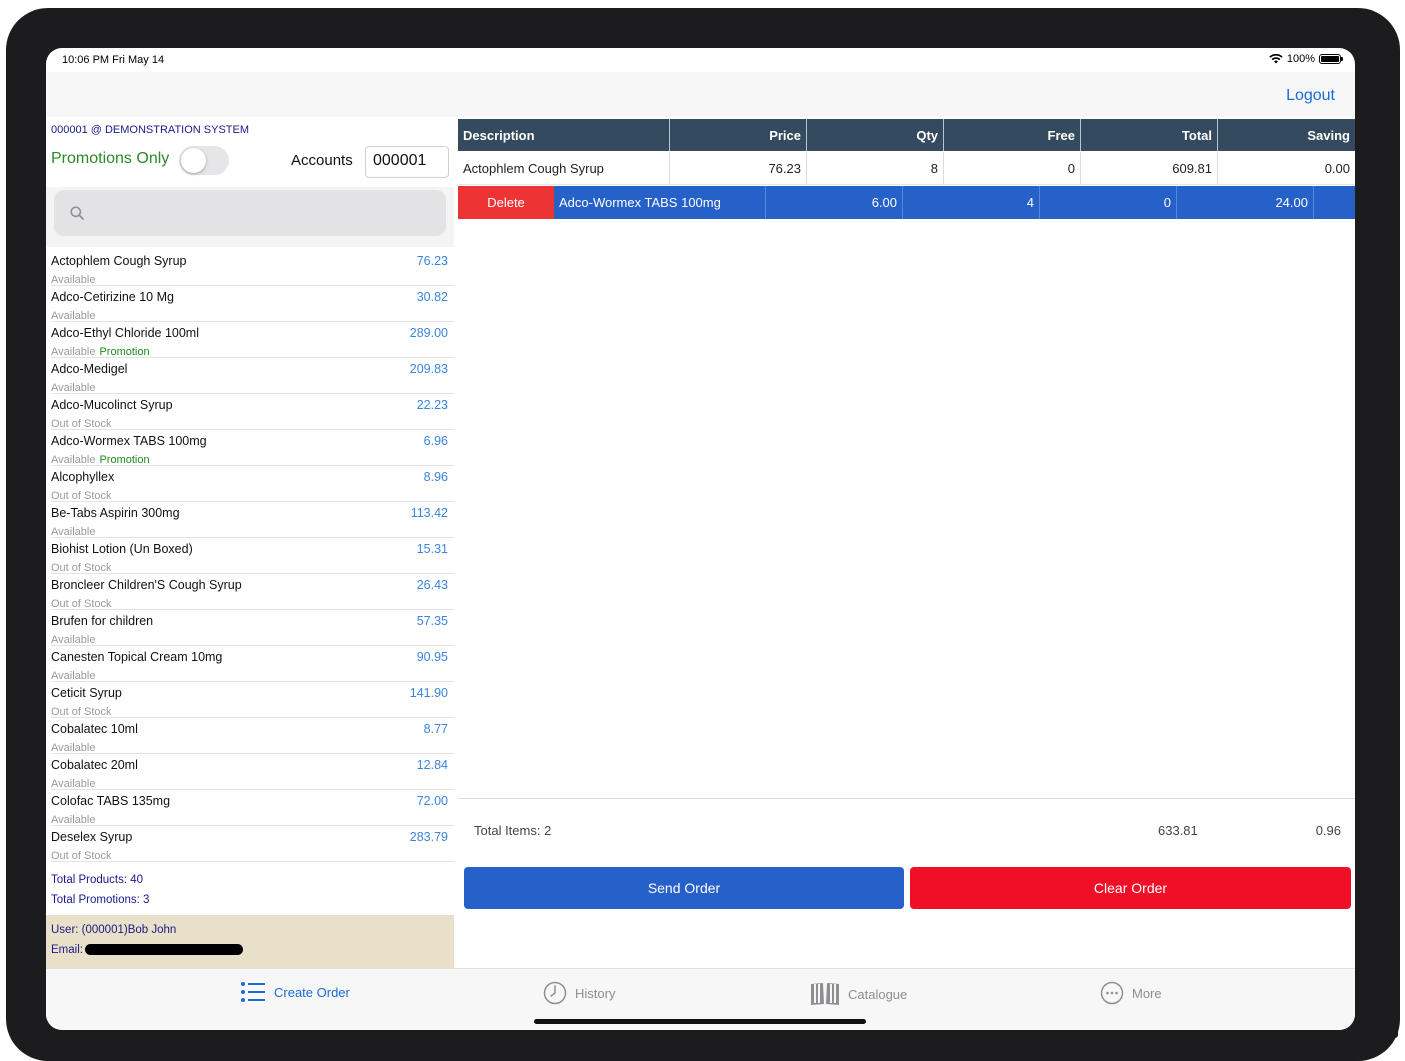 Image resolution: width=1405 pixels, height=1061 pixels. I want to click on tab-more: More, so click(1131, 993).